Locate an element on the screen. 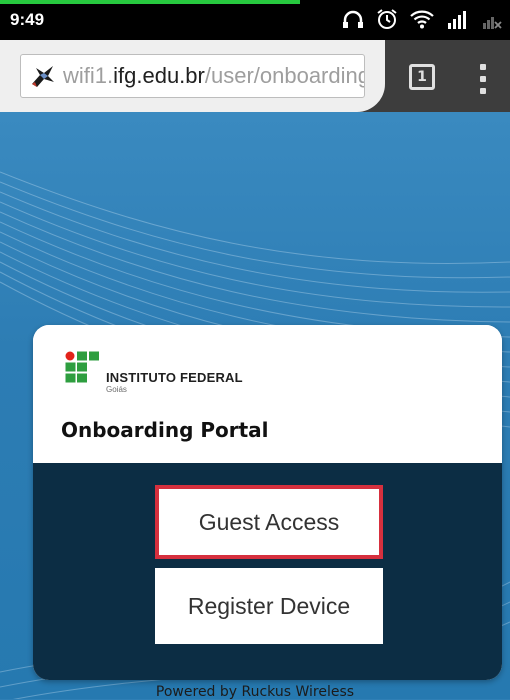 The height and width of the screenshot is (700, 510). overflow-menu-icon is located at coordinates (483, 79).